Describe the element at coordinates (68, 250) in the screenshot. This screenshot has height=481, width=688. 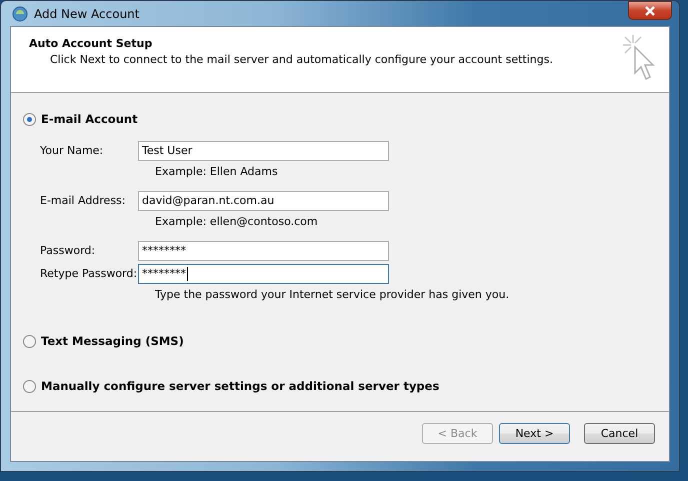
I see `field-label: Password:` at that location.